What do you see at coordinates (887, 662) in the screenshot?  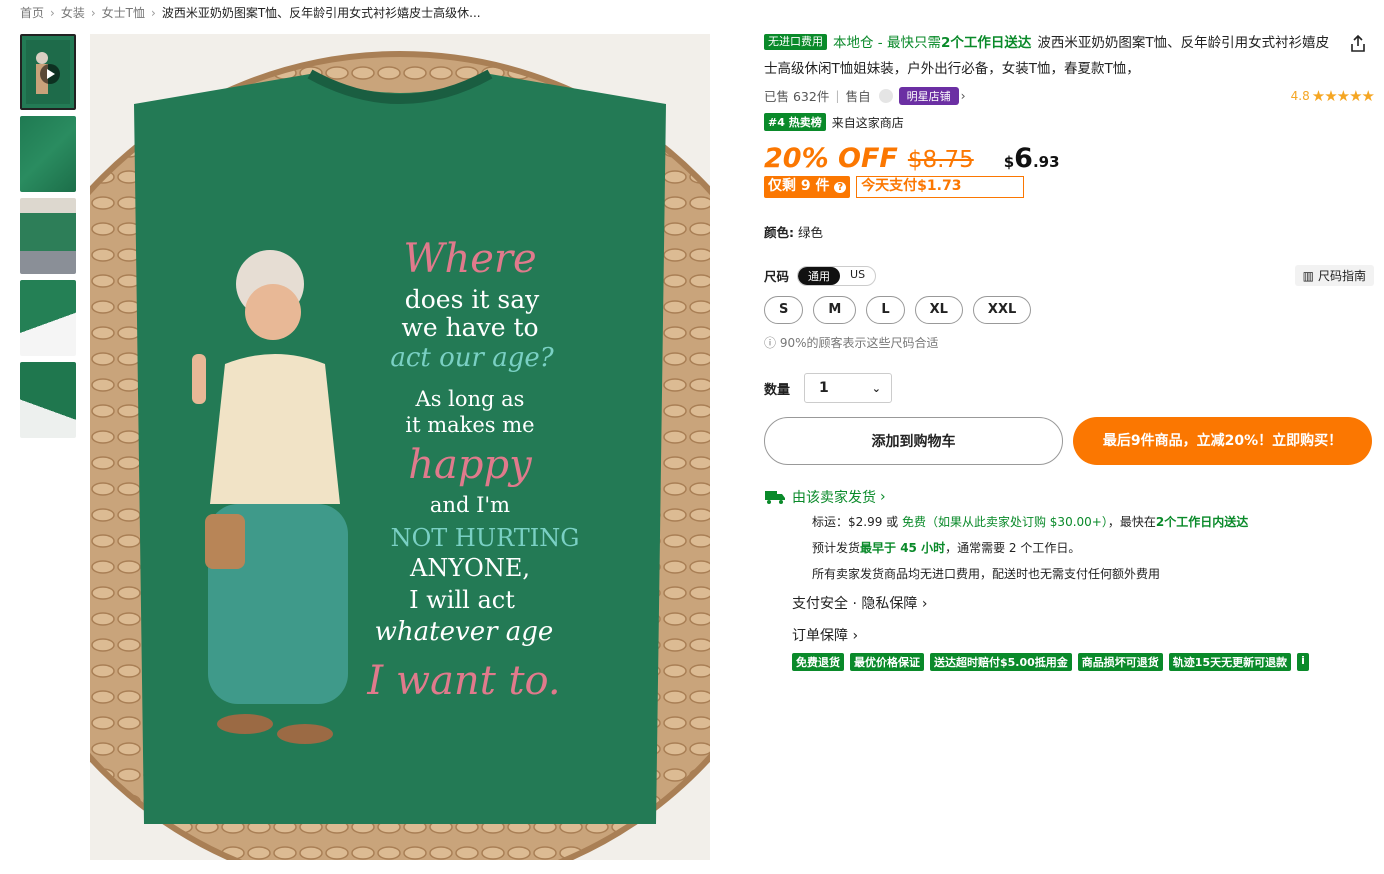 I see `guarantee-badge: 最优价格保证` at bounding box center [887, 662].